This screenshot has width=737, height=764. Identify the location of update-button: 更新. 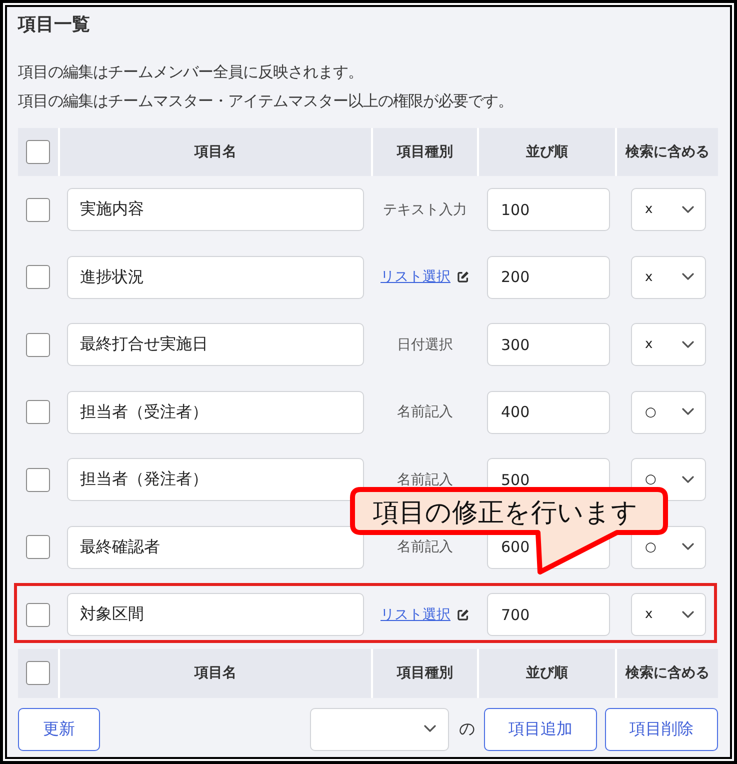
(59, 729).